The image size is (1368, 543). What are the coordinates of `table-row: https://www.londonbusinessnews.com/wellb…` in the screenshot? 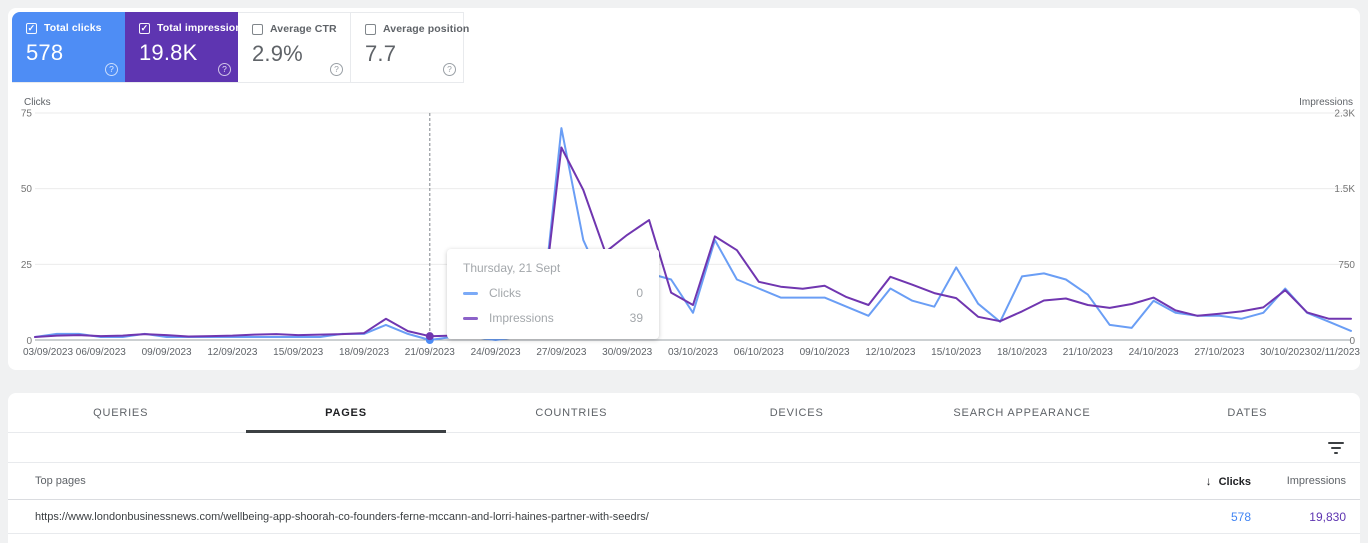 It's located at (684, 517).